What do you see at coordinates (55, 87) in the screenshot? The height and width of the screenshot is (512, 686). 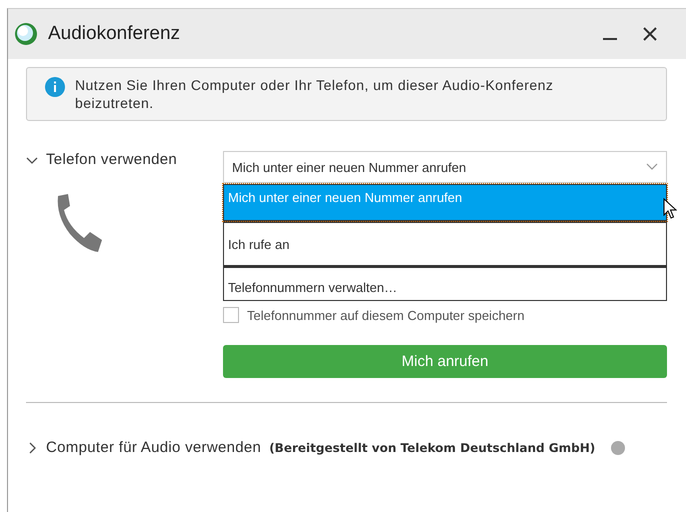 I see `info-icon` at bounding box center [55, 87].